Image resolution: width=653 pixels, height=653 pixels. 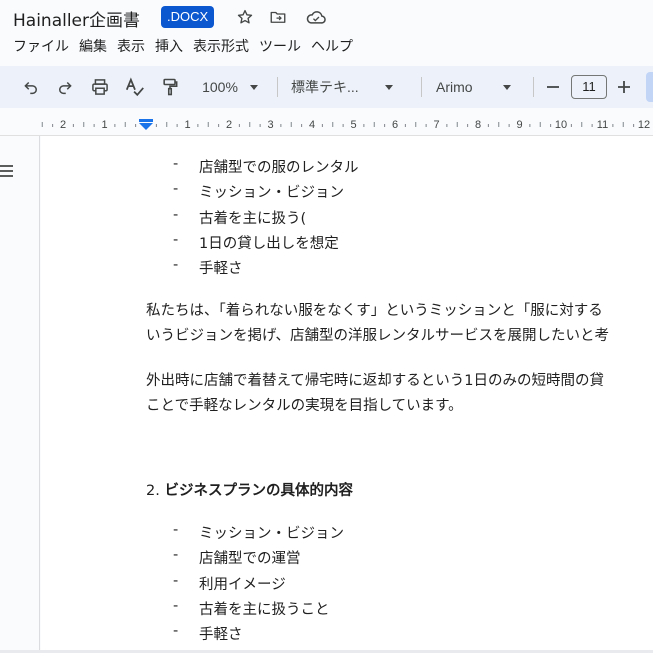 I want to click on menu-view: 表示, so click(x=136, y=46).